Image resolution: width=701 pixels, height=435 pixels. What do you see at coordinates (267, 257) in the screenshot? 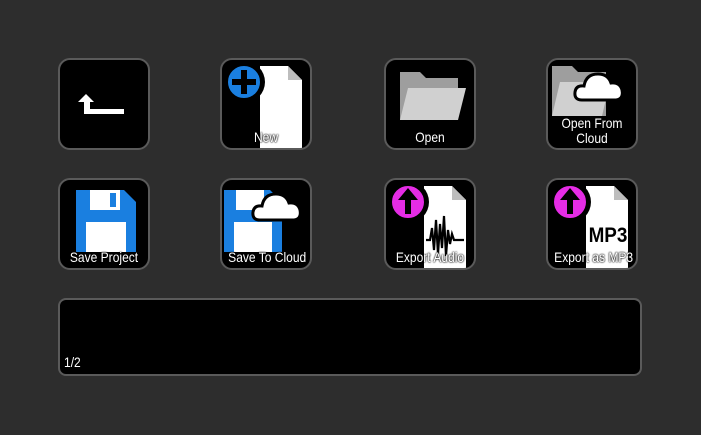
I see `save-to-cloud-label: Save To Cloud` at bounding box center [267, 257].